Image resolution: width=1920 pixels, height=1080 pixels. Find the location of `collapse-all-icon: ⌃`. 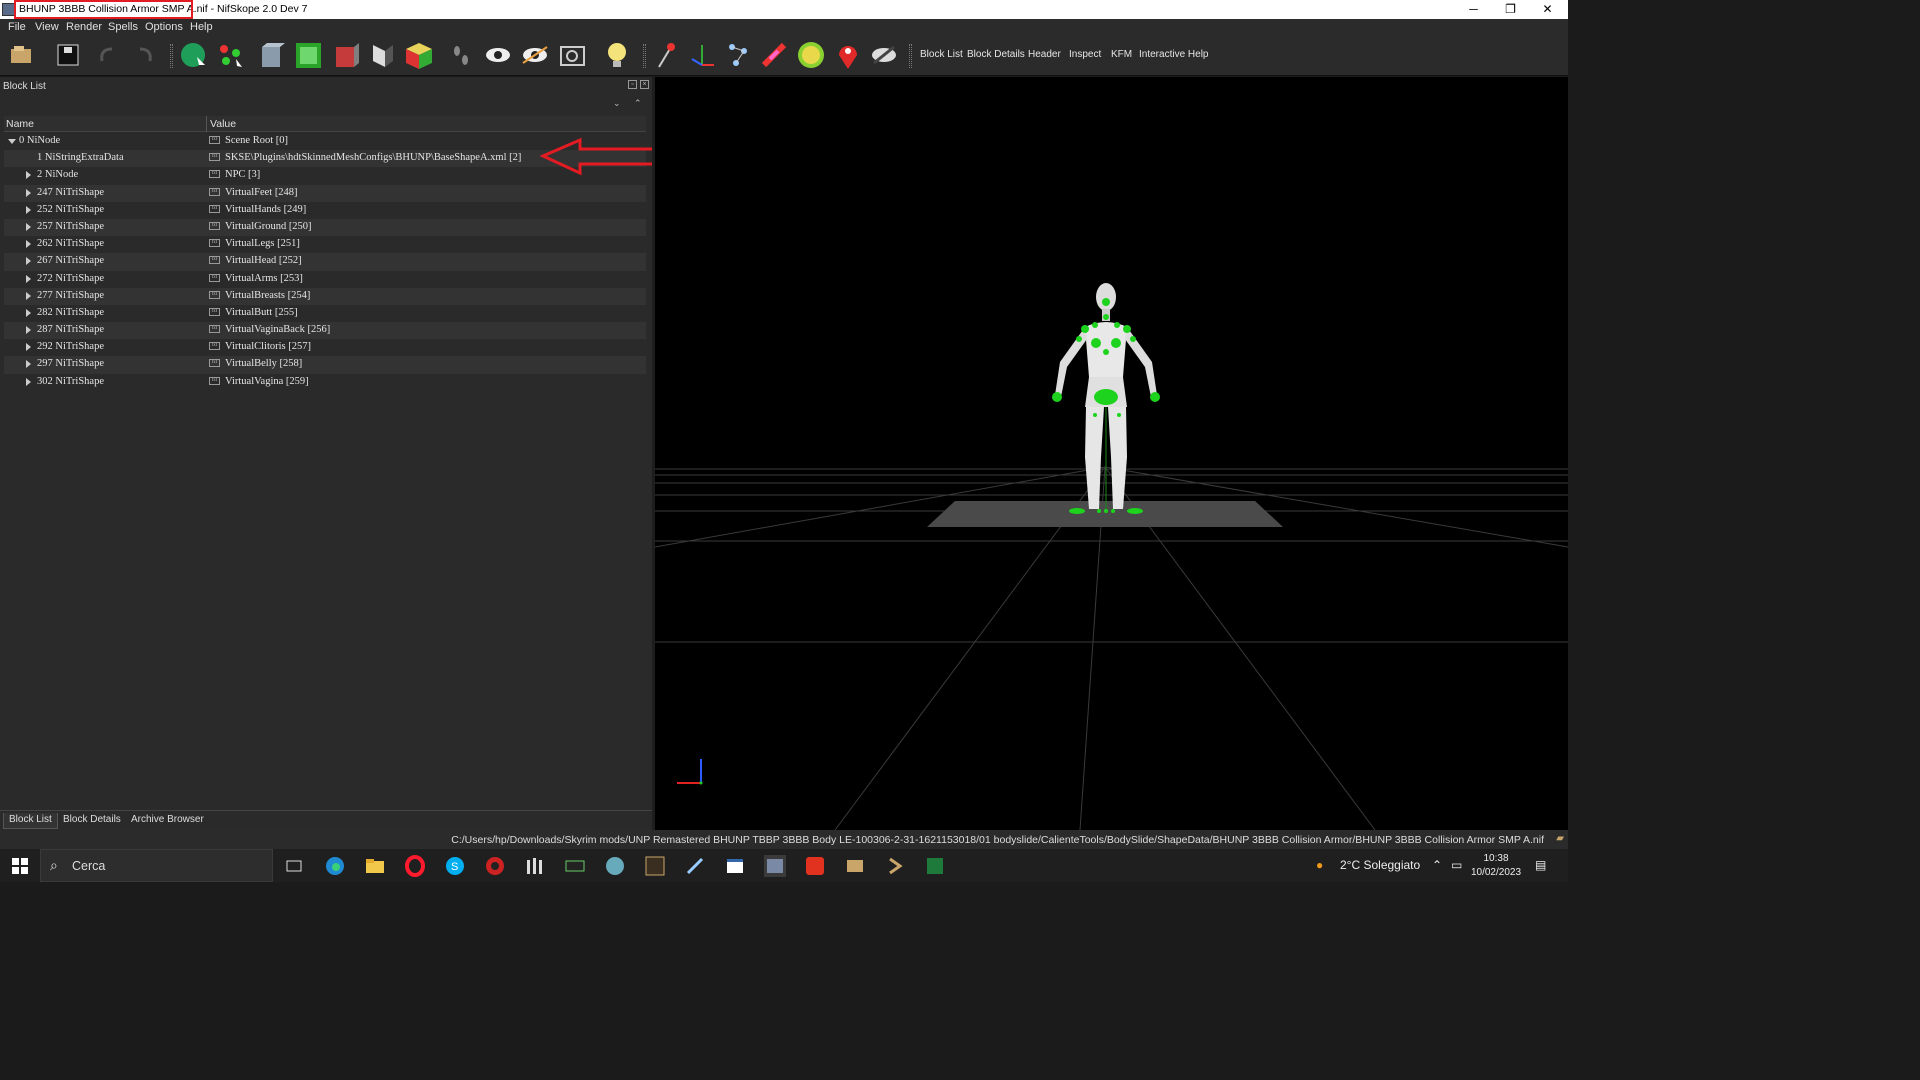

collapse-all-icon: ⌃ is located at coordinates (638, 103).